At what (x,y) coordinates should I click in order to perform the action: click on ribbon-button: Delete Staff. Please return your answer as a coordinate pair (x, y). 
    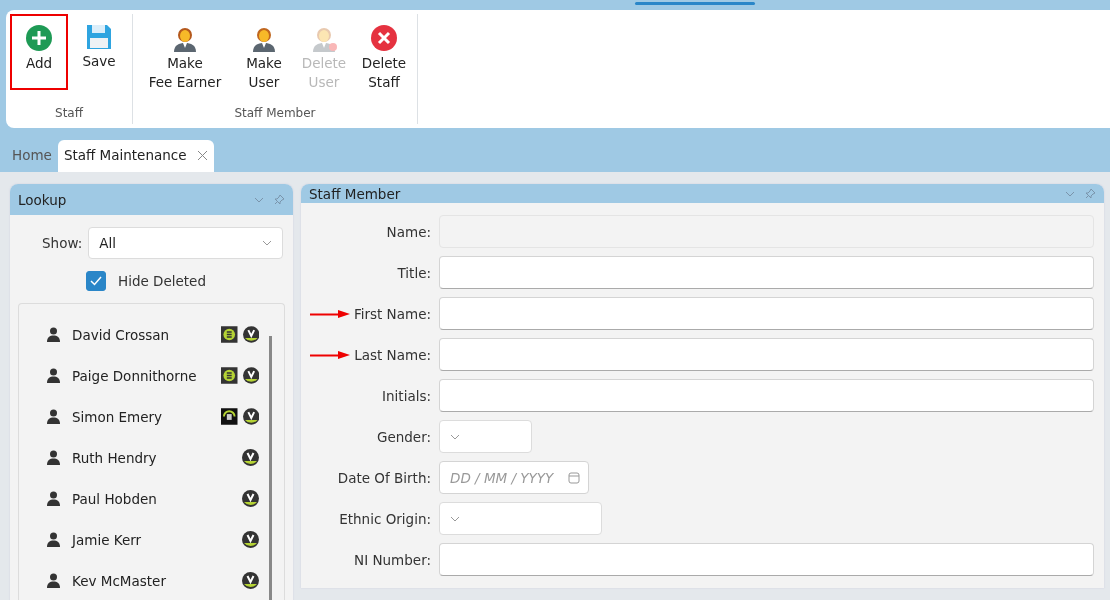
    Looking at the image, I should click on (384, 52).